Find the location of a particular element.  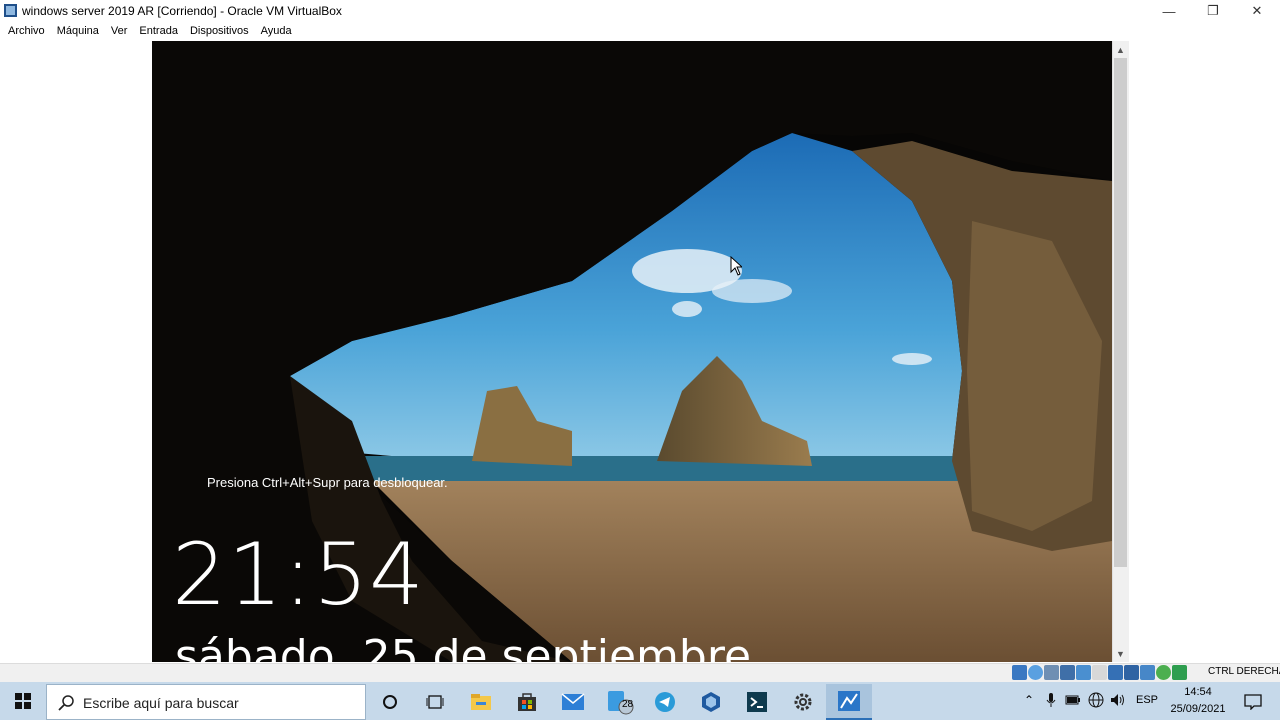

display-icon is located at coordinates (1115, 672).